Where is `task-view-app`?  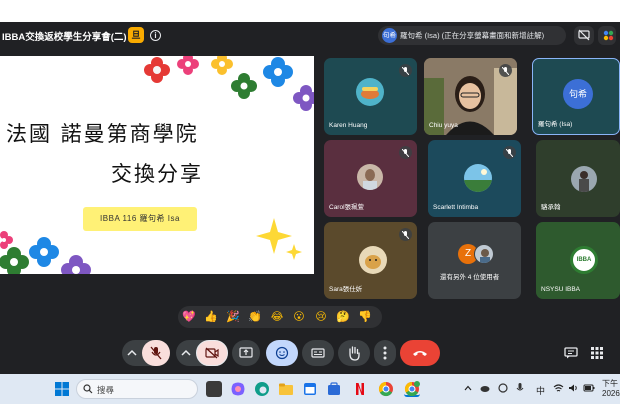
task-view-app is located at coordinates (214, 389).